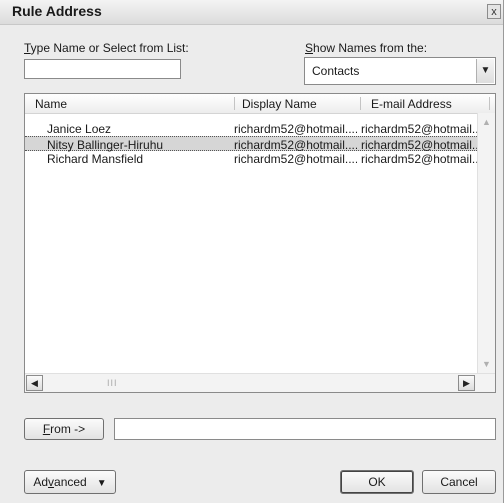  Describe the element at coordinates (377, 482) in the screenshot. I see `ok-button: OK` at that location.